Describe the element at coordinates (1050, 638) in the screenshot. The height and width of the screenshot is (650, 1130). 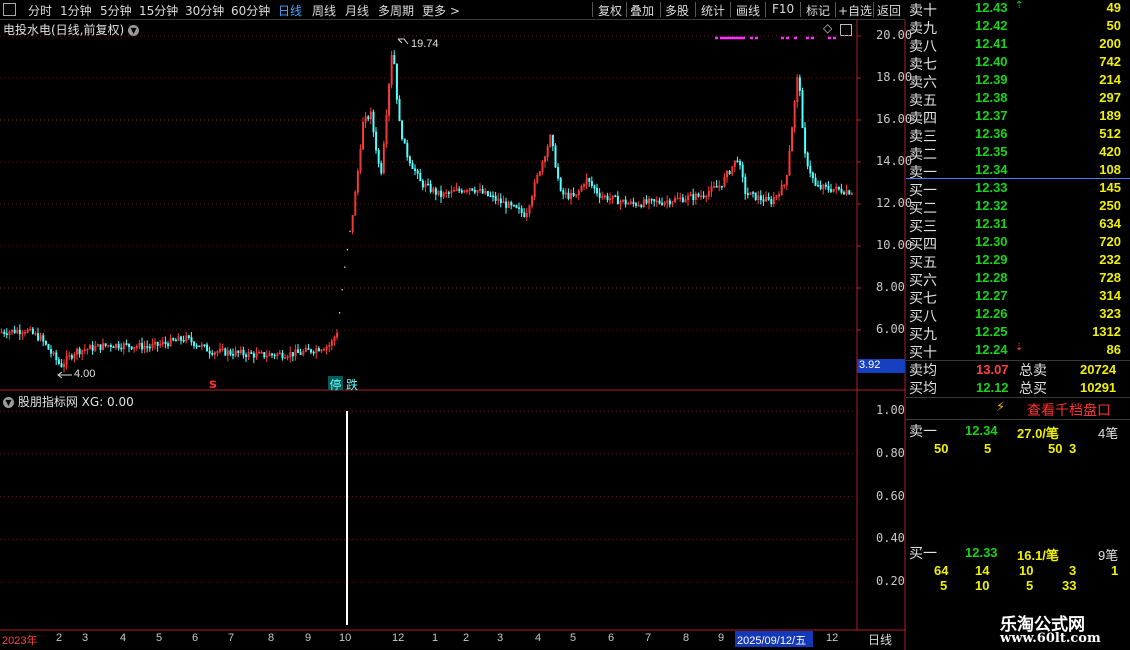
I see `watermark-url: www.60lt.com` at that location.